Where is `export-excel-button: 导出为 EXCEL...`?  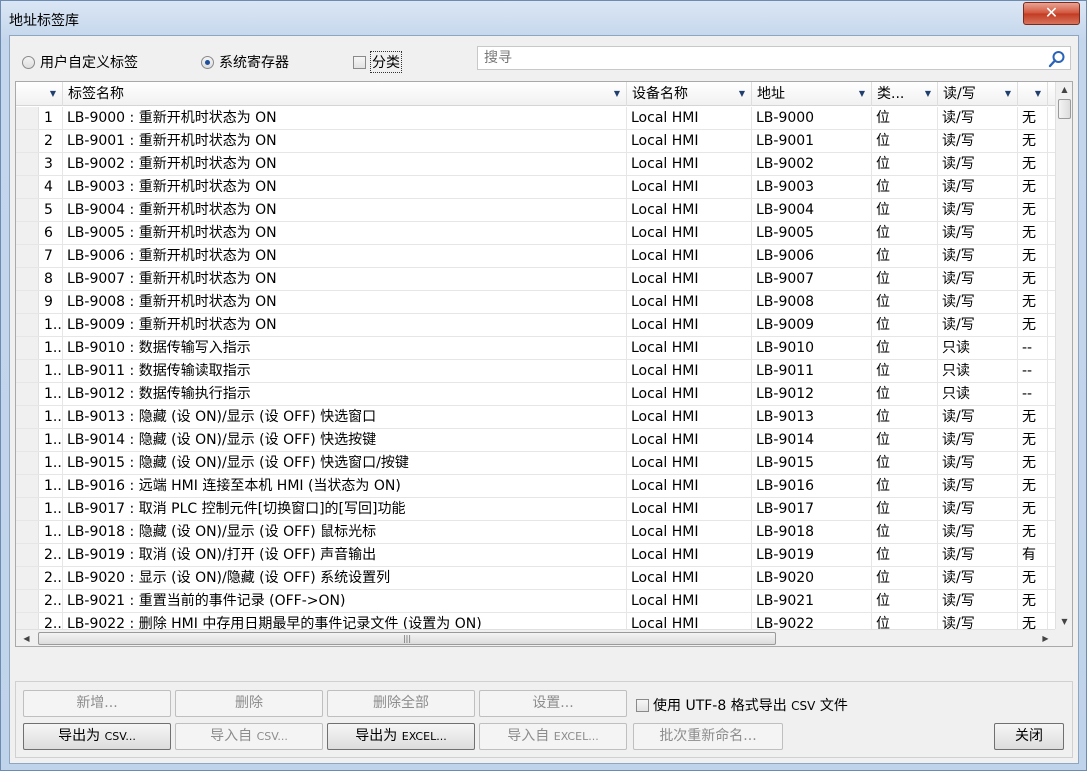
export-excel-button: 导出为 EXCEL... is located at coordinates (401, 736).